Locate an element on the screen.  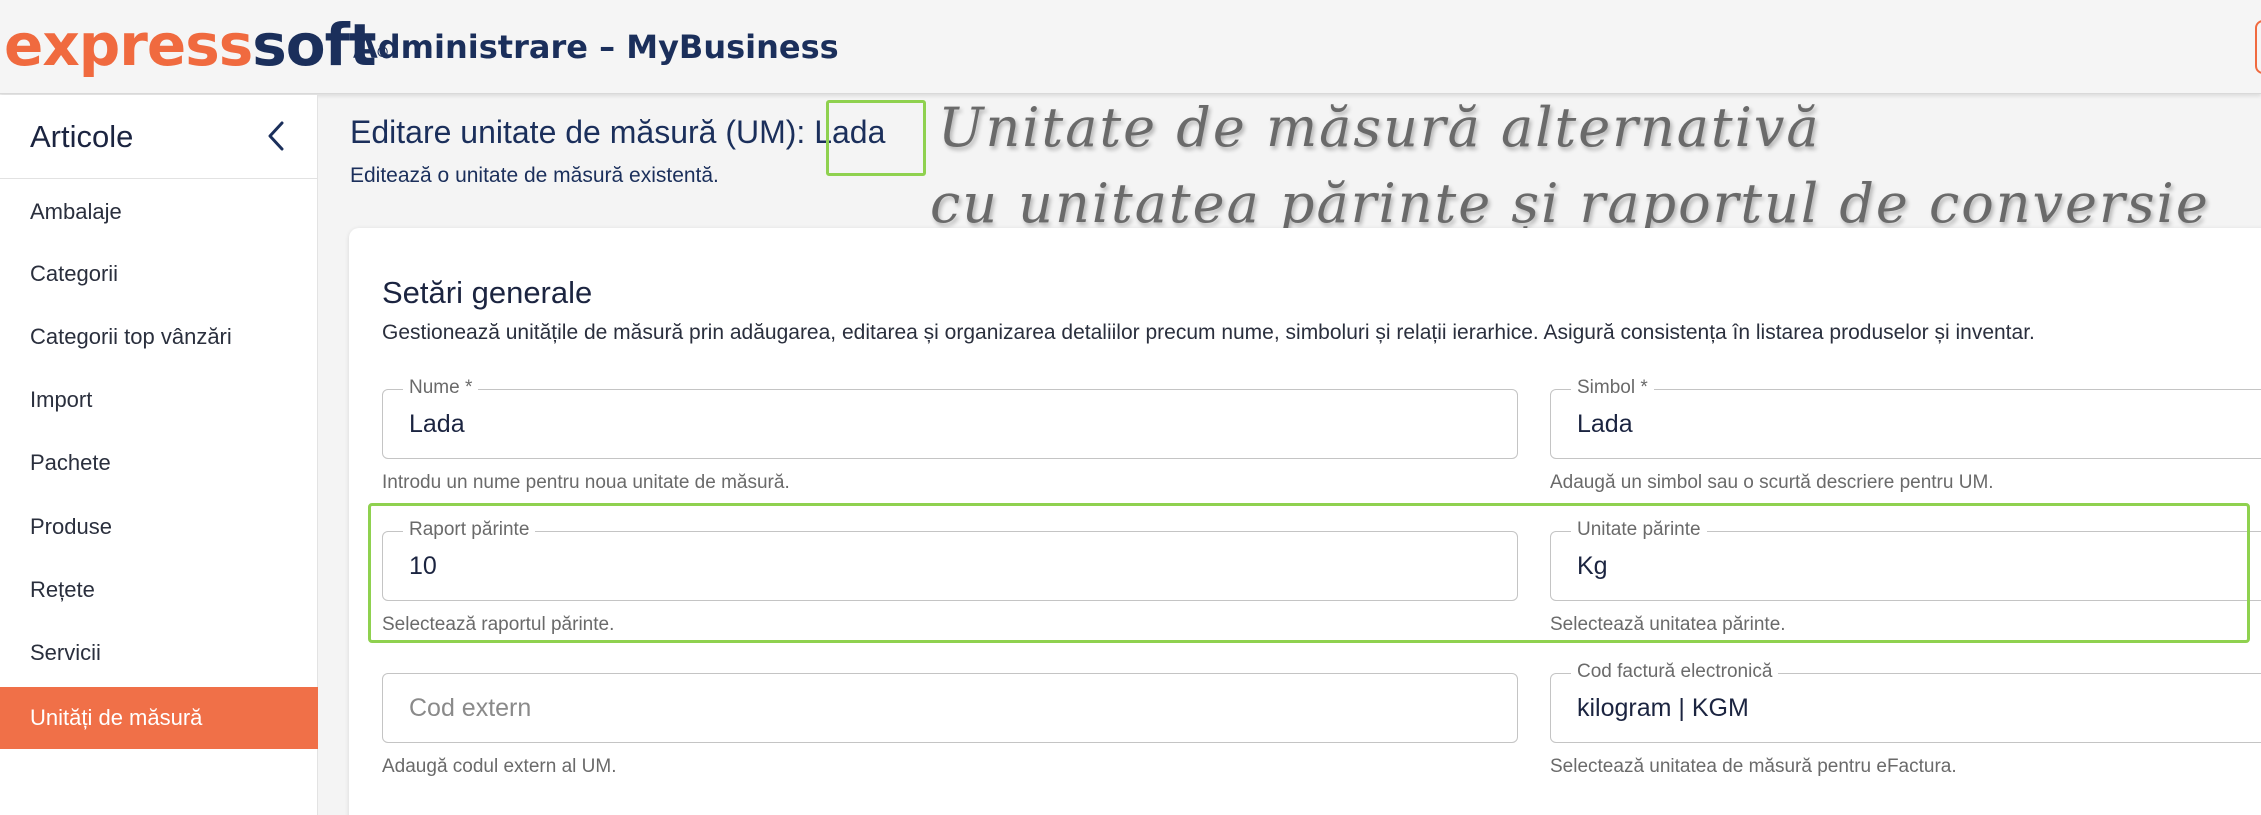
expressoft-logo: expresssoft® is located at coordinates (197, 45).